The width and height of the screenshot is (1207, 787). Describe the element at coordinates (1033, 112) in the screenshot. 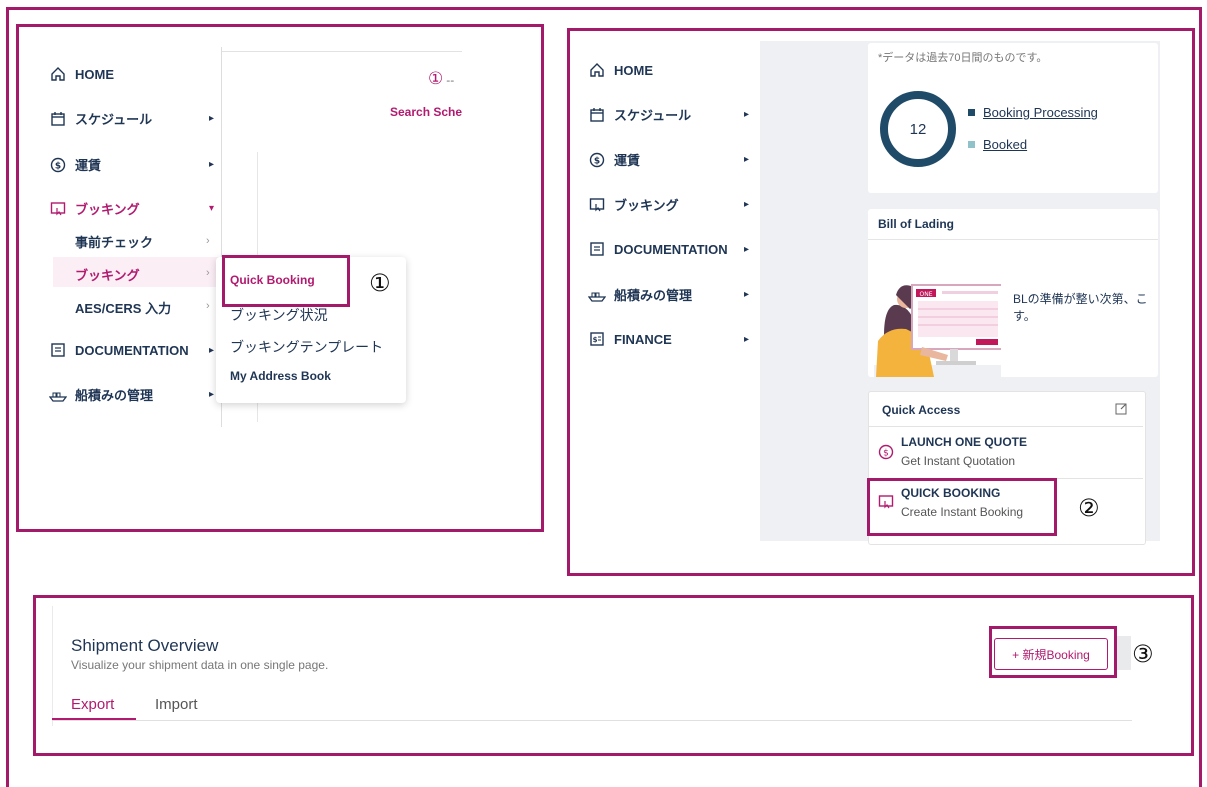

I see `legend-booking-processing: Booking Processing` at that location.